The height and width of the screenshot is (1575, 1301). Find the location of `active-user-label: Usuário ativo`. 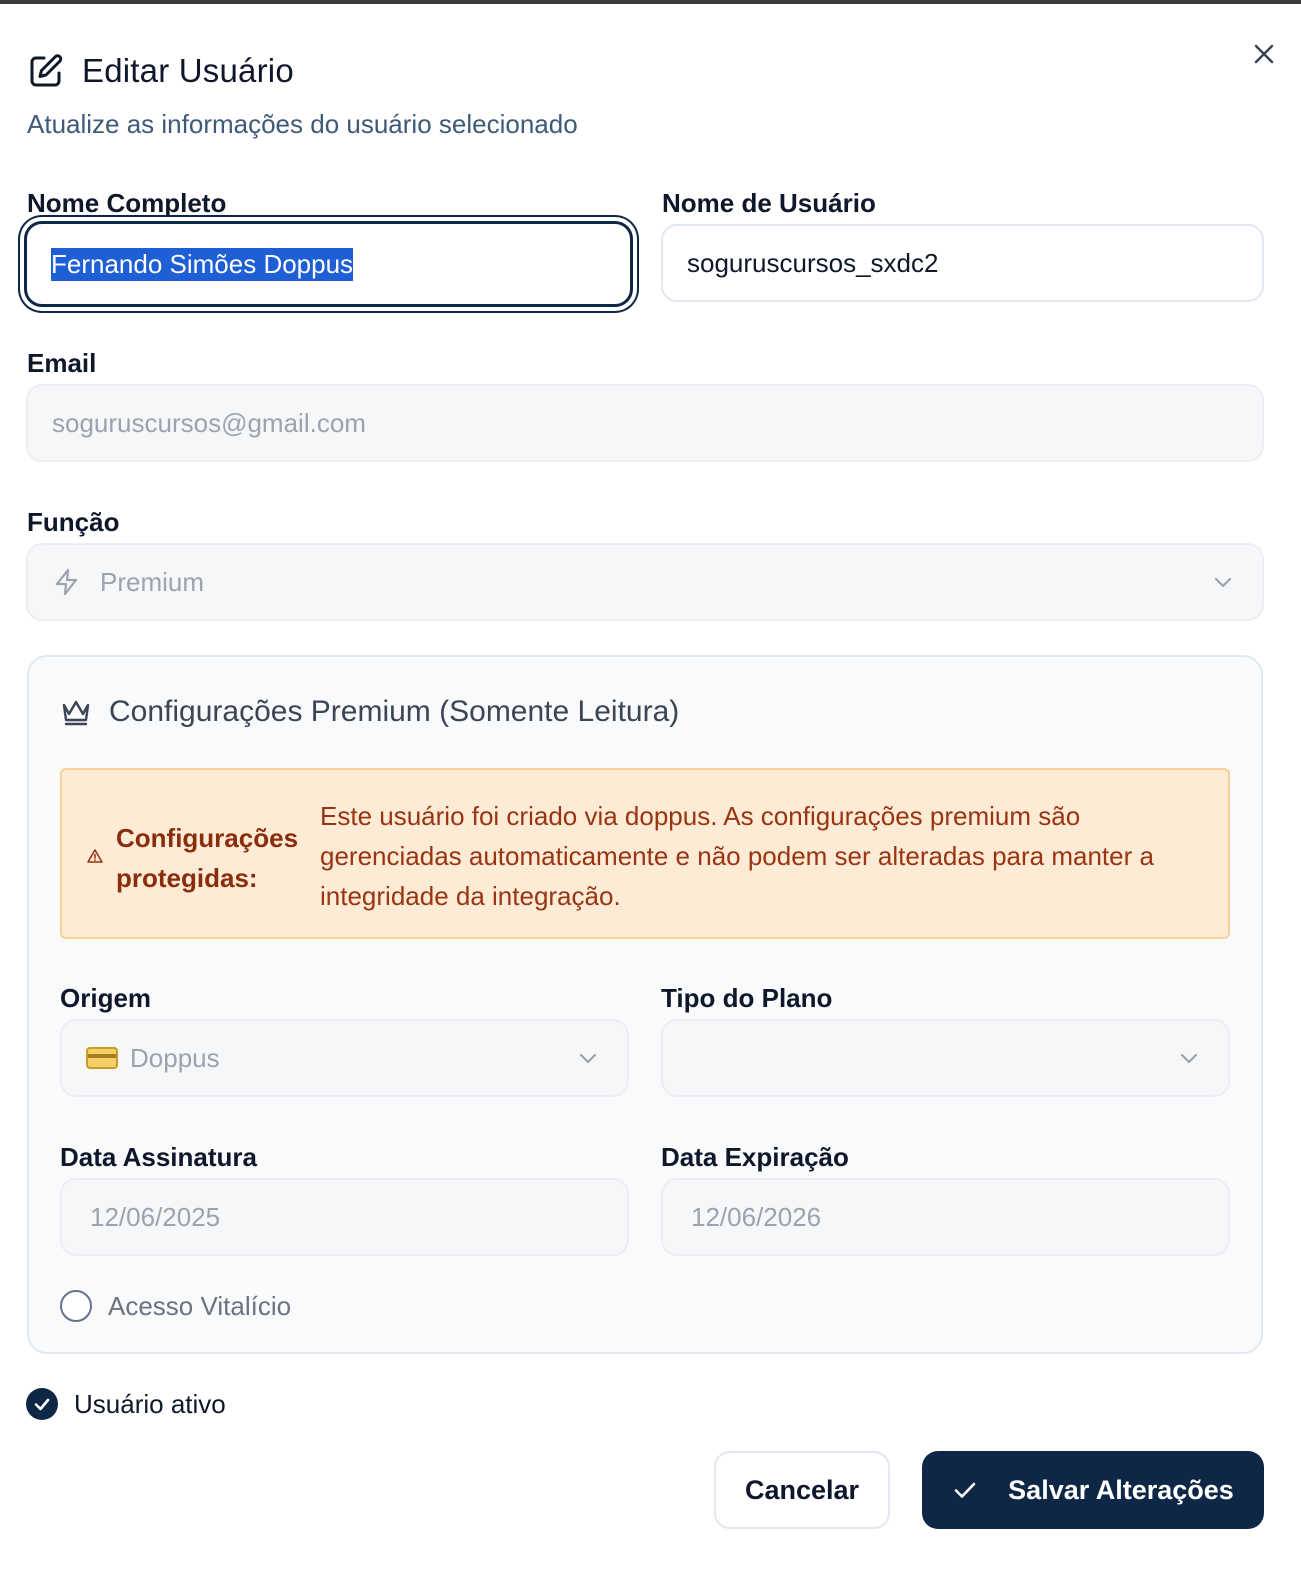

active-user-label: Usuário ativo is located at coordinates (150, 1404).